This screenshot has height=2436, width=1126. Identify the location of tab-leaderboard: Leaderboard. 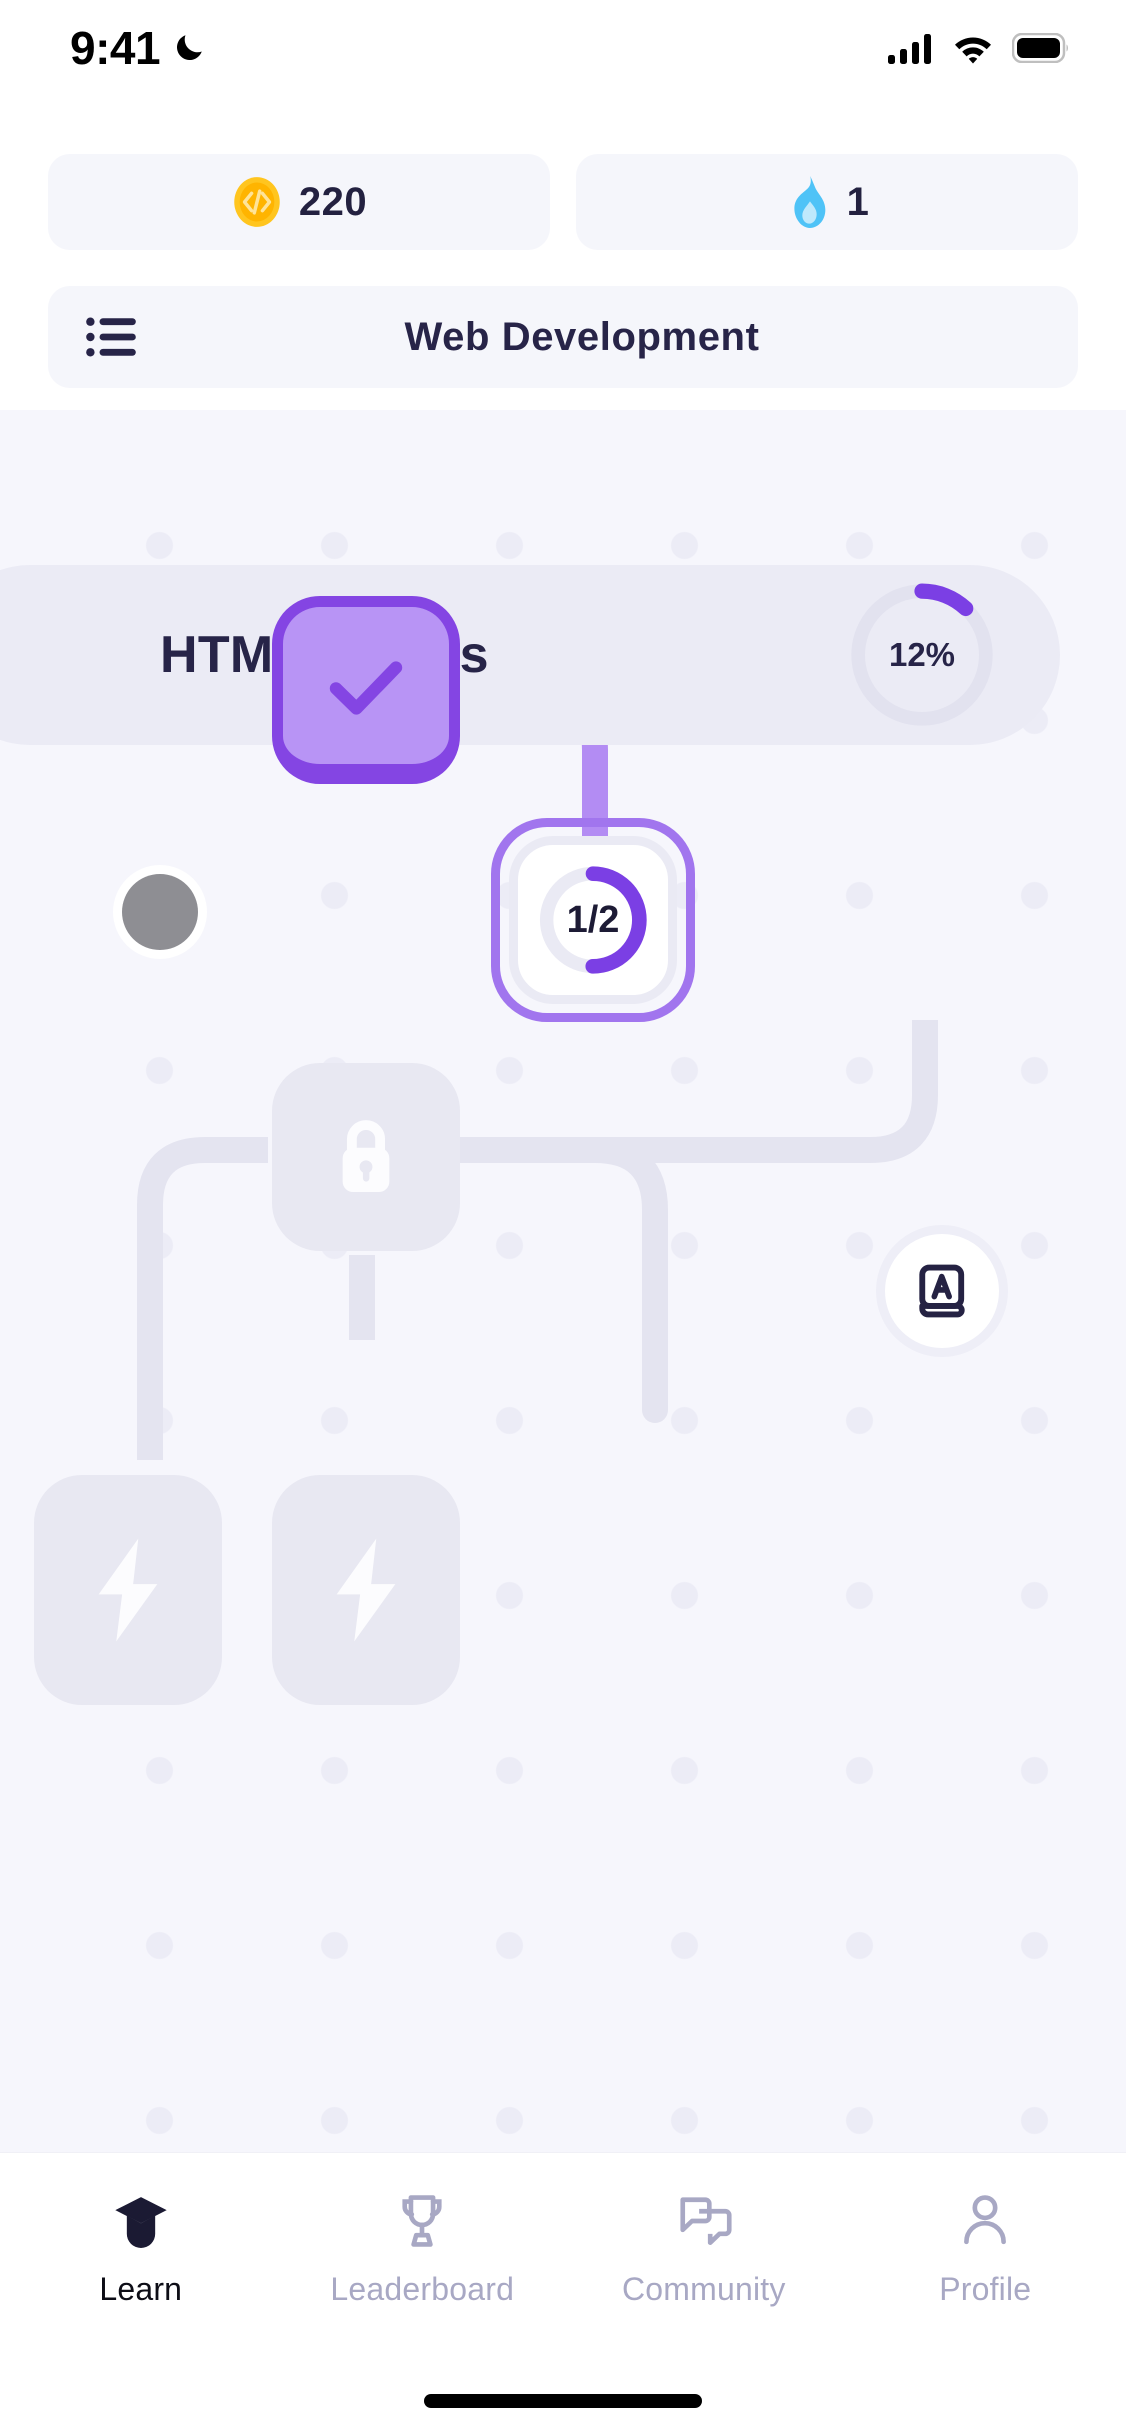
(423, 2248).